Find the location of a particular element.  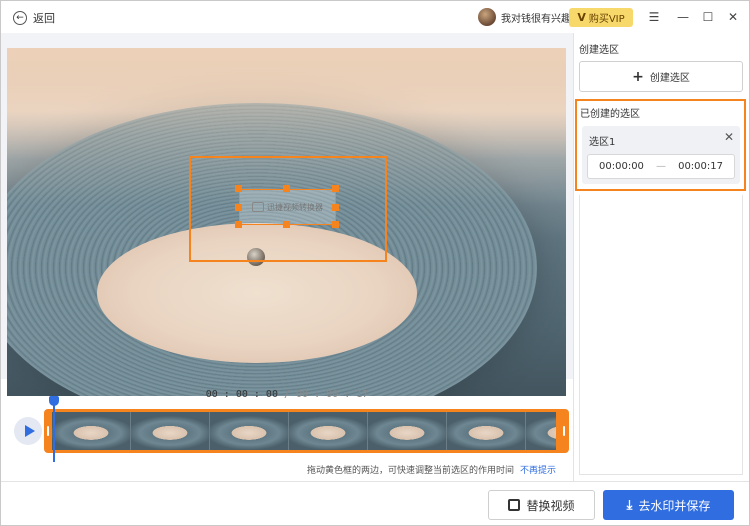

vip-icon: V is located at coordinates (581, 17).